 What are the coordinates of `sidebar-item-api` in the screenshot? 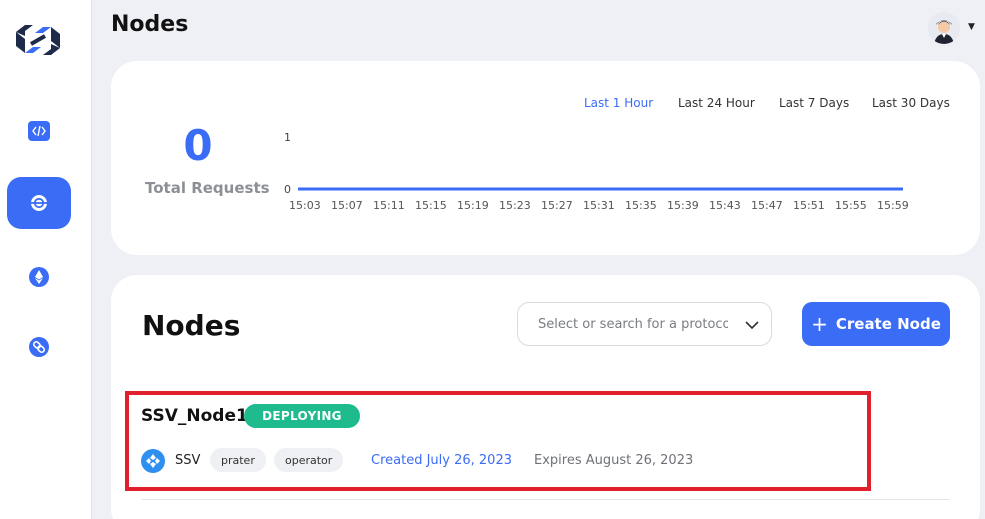 It's located at (39, 131).